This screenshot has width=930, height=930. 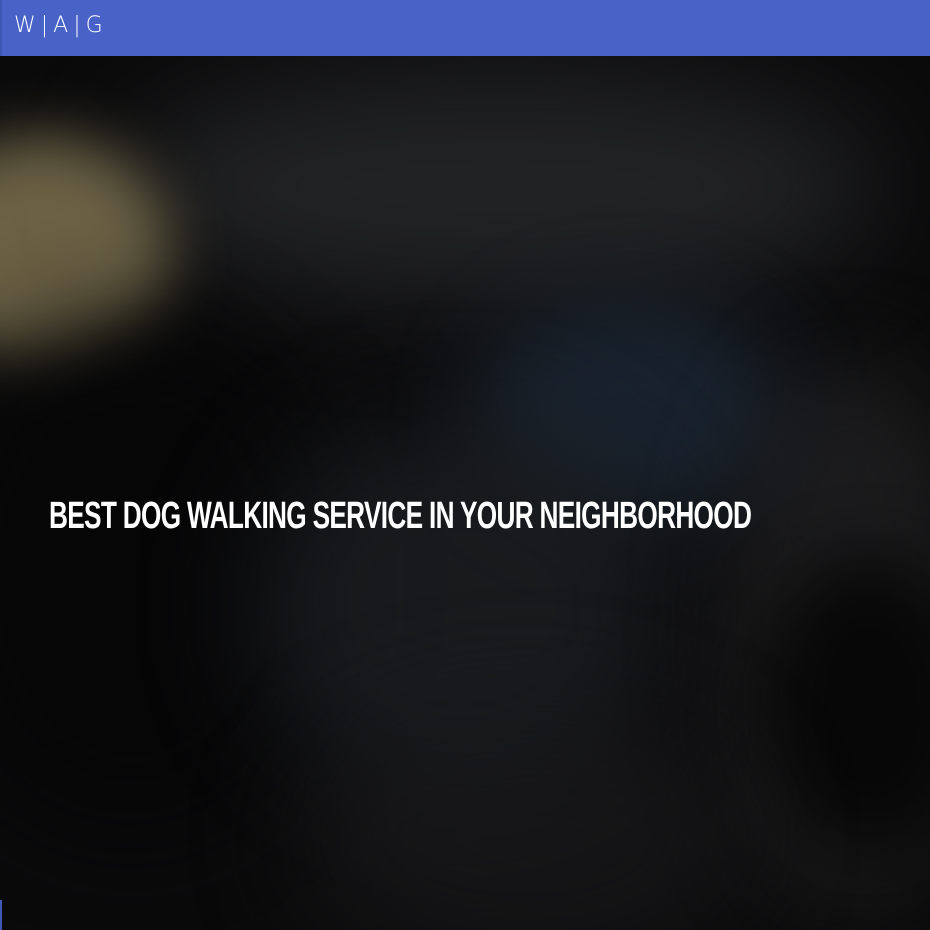 I want to click on left-edge-marker, so click(x=1, y=915).